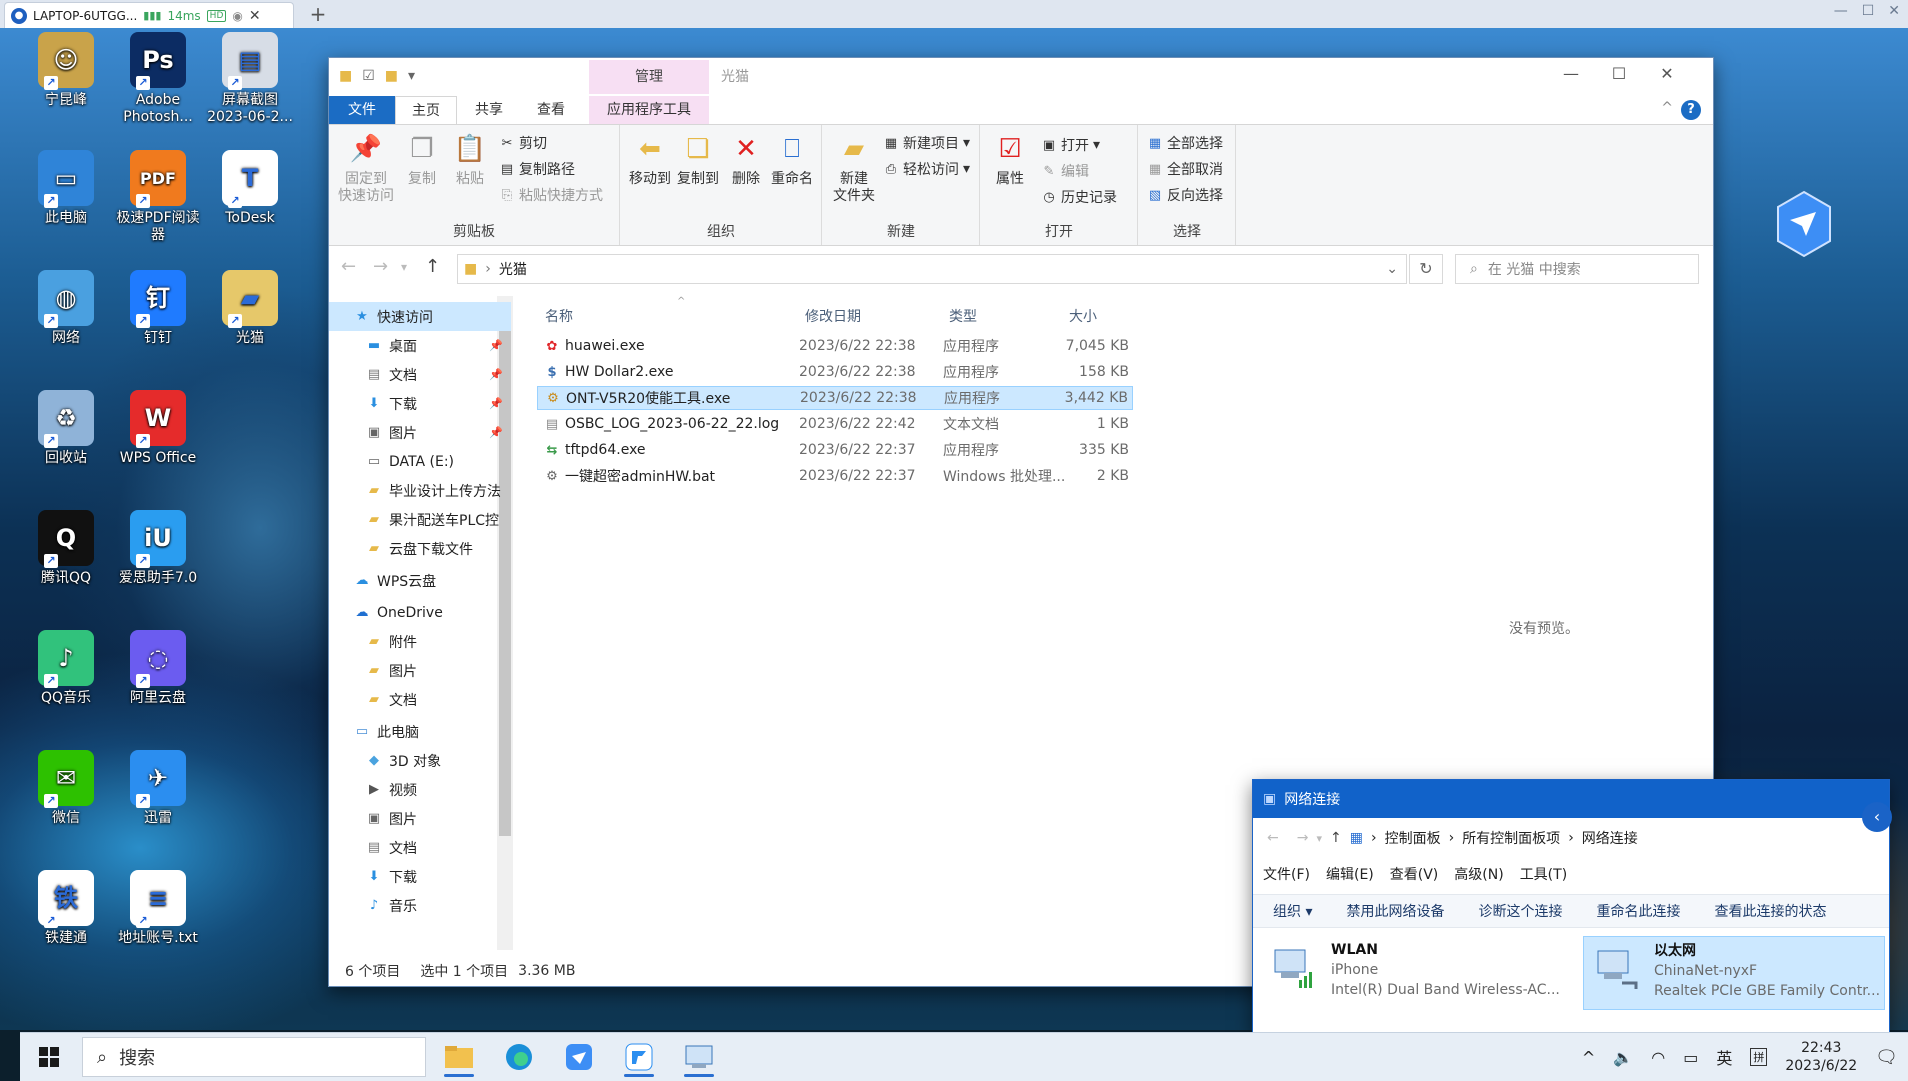 This screenshot has height=1081, width=1908. What do you see at coordinates (519, 1057) in the screenshot?
I see `taskbar-edge` at bounding box center [519, 1057].